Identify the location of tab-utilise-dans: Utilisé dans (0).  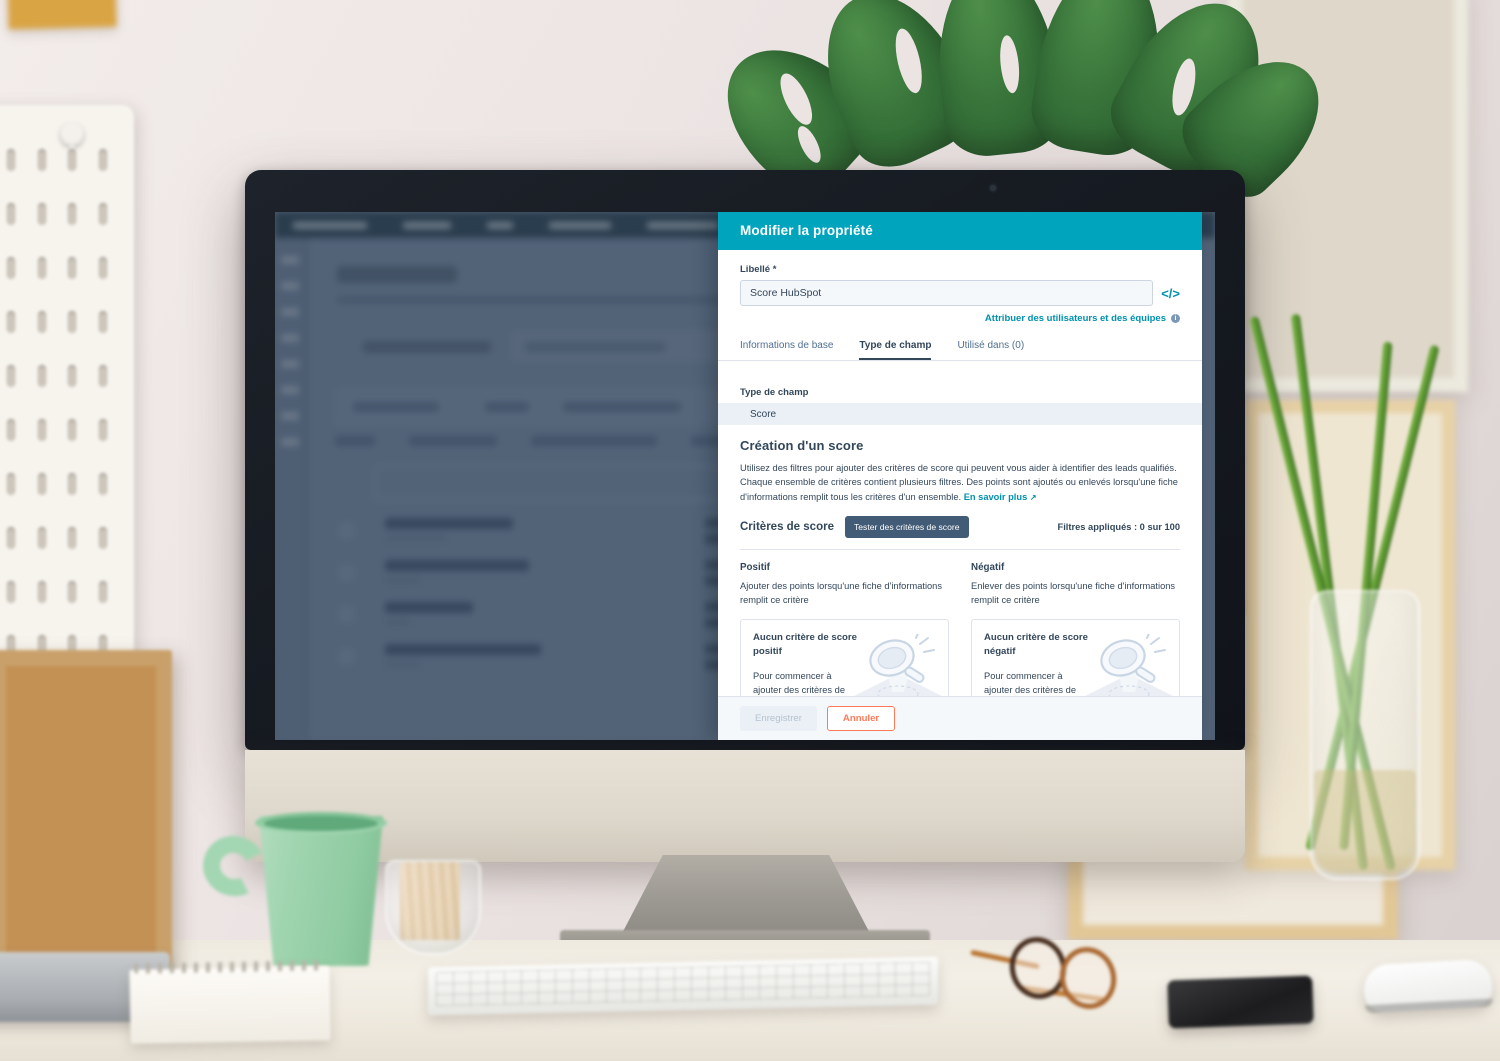
(990, 350).